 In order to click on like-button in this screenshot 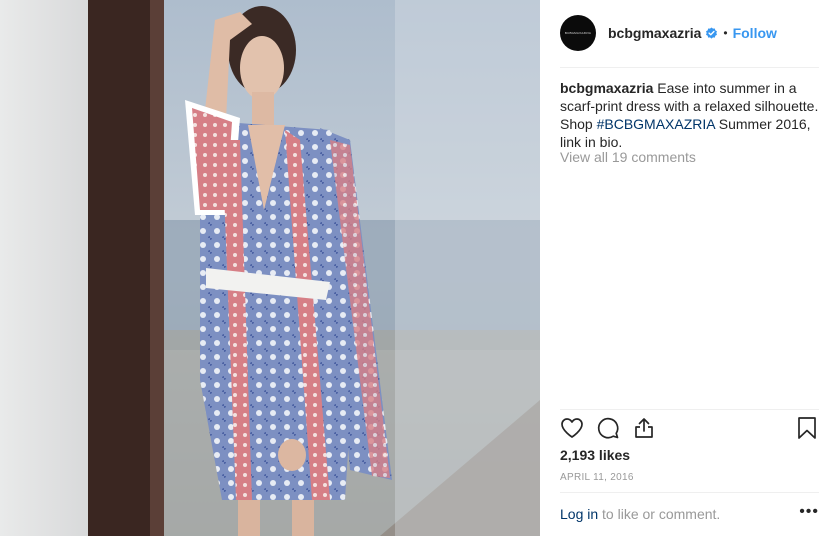, I will do `click(573, 429)`.